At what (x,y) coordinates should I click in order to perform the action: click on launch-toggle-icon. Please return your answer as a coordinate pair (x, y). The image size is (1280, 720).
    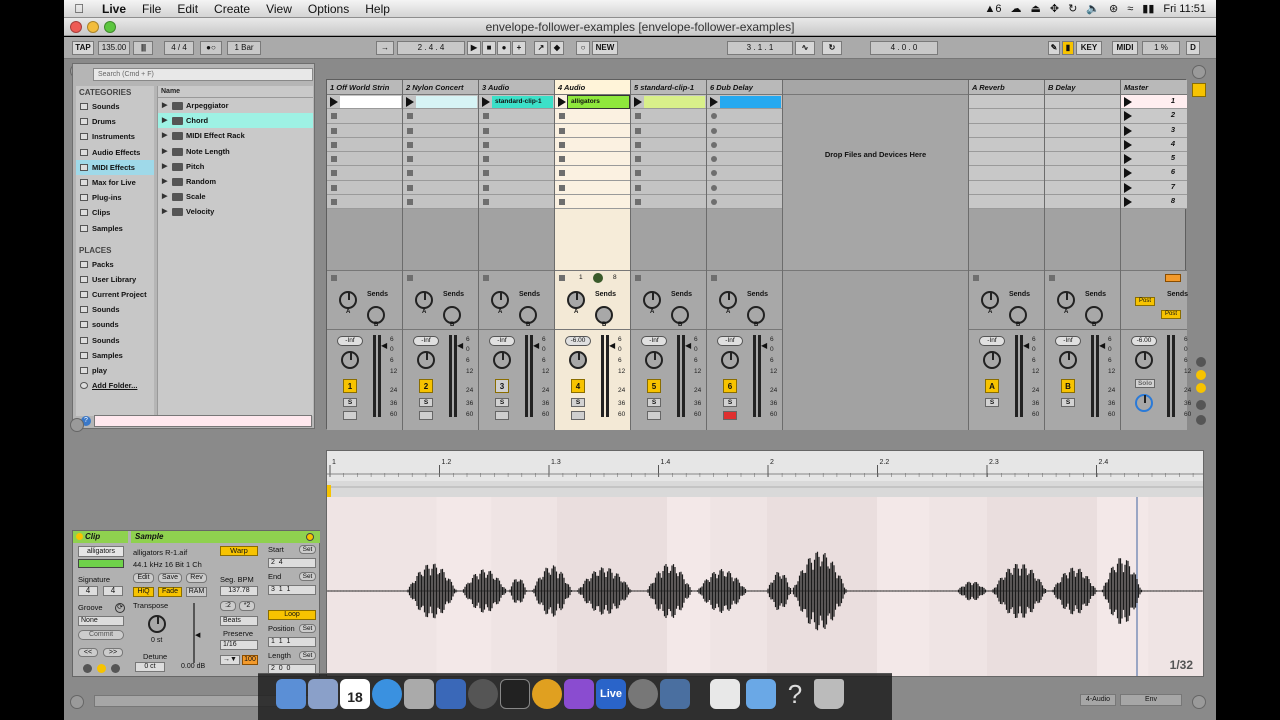
    Looking at the image, I should click on (87, 668).